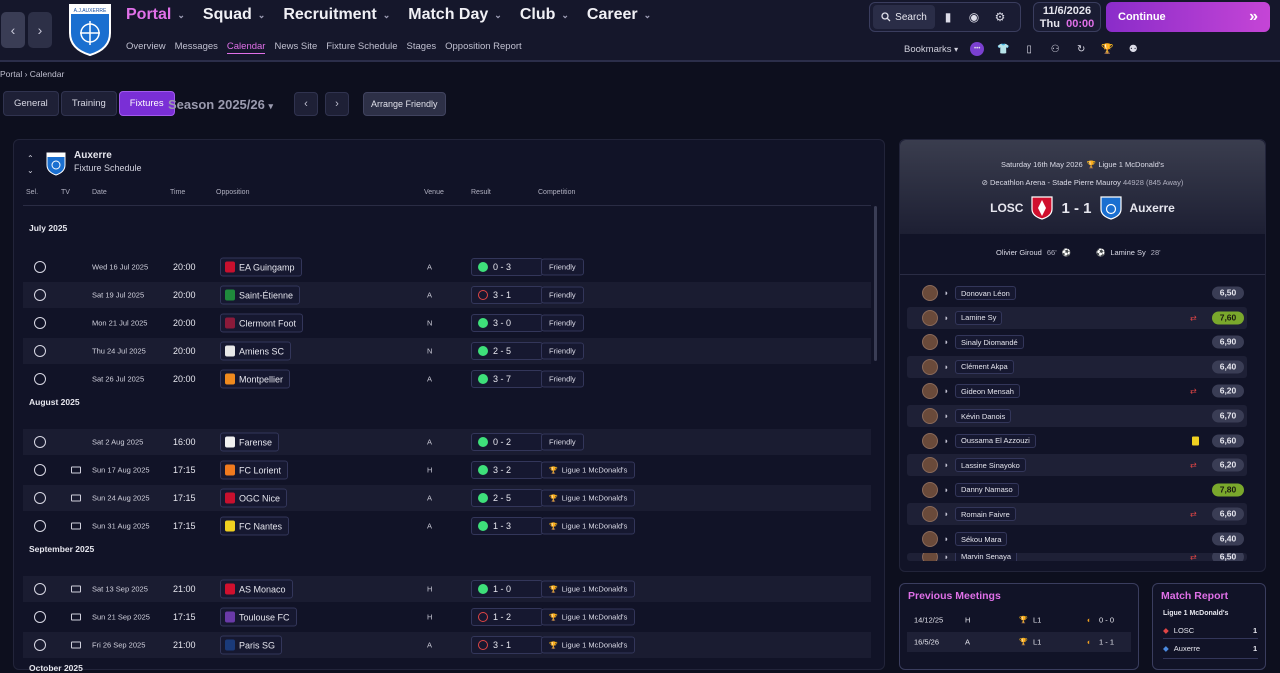 This screenshot has width=1280, height=673. Describe the element at coordinates (1019, 620) in the screenshot. I see `meeting-row: 14/12/25 H 🏆 L1 ◐ 0 - 0` at that location.